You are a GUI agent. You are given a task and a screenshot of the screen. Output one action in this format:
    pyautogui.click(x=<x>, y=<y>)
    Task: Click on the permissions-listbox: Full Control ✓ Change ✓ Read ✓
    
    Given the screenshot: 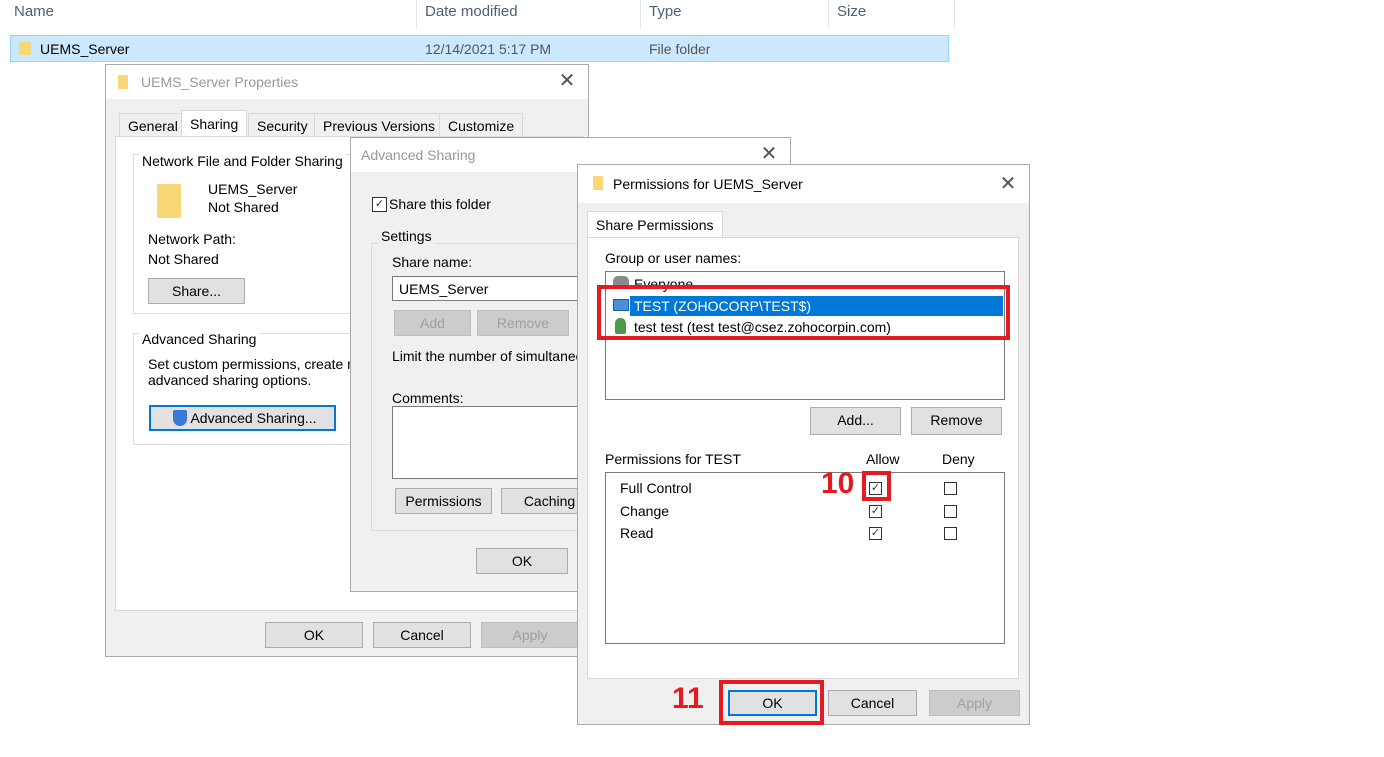 What is the action you would take?
    pyautogui.click(x=805, y=558)
    